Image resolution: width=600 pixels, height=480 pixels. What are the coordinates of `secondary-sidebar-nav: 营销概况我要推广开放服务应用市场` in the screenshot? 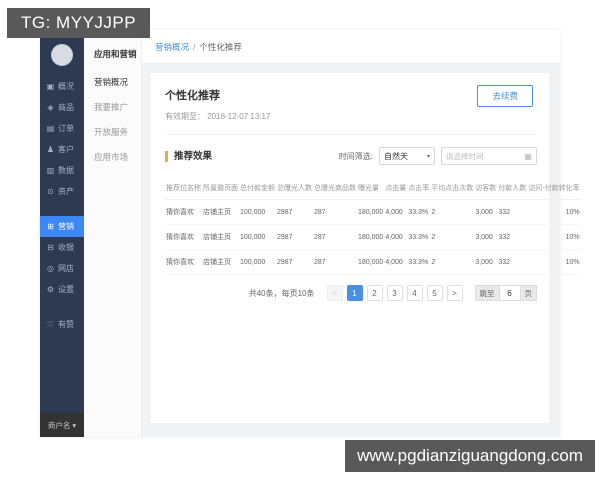 It's located at (117, 119).